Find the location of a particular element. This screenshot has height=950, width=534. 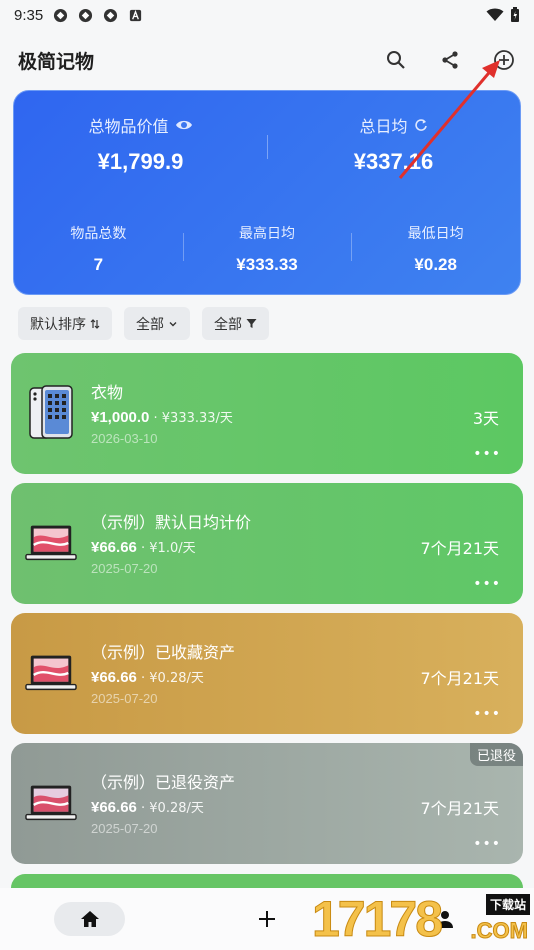

sort-icon is located at coordinates (95, 323).